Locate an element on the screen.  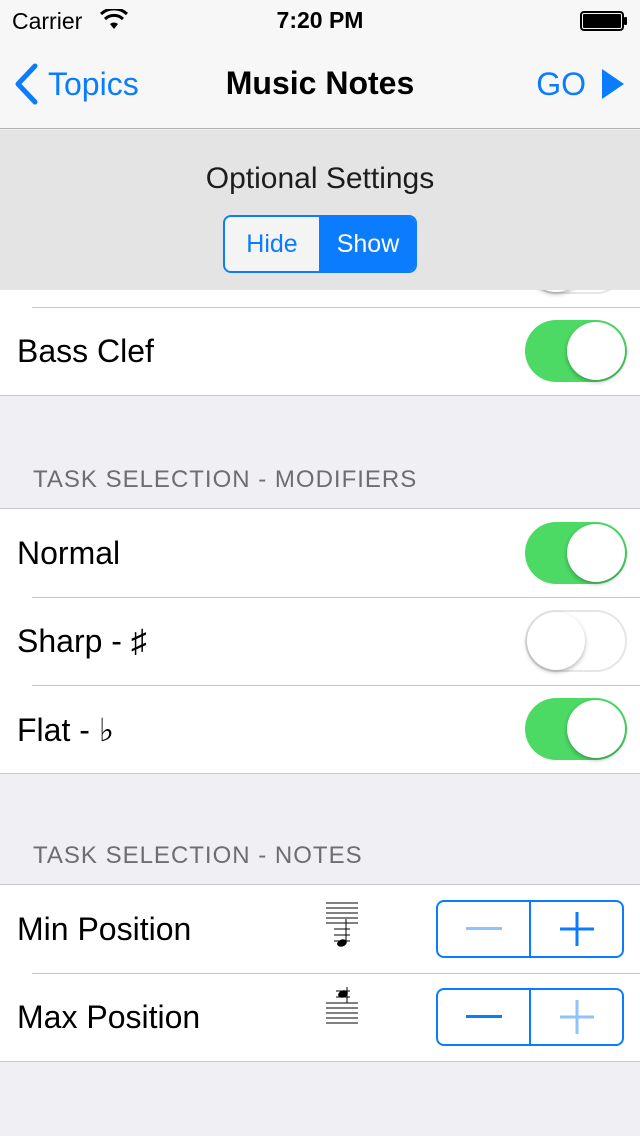
sharp-row: Sharp - ♯ is located at coordinates (320, 641).